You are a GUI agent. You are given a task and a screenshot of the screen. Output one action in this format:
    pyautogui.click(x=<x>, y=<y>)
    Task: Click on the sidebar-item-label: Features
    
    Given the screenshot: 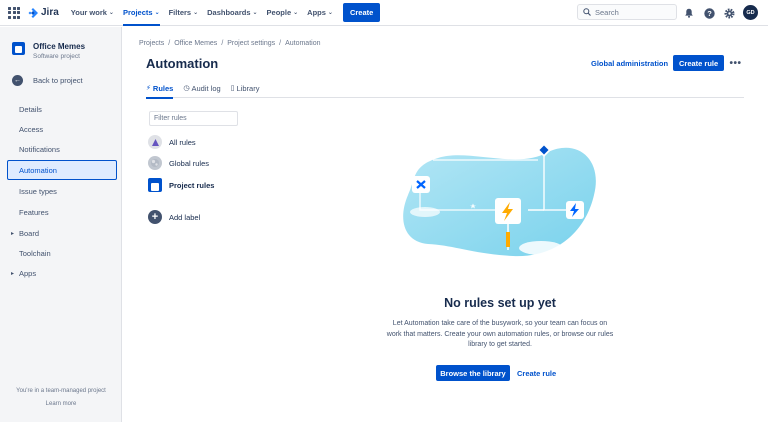 What is the action you would take?
    pyautogui.click(x=34, y=212)
    